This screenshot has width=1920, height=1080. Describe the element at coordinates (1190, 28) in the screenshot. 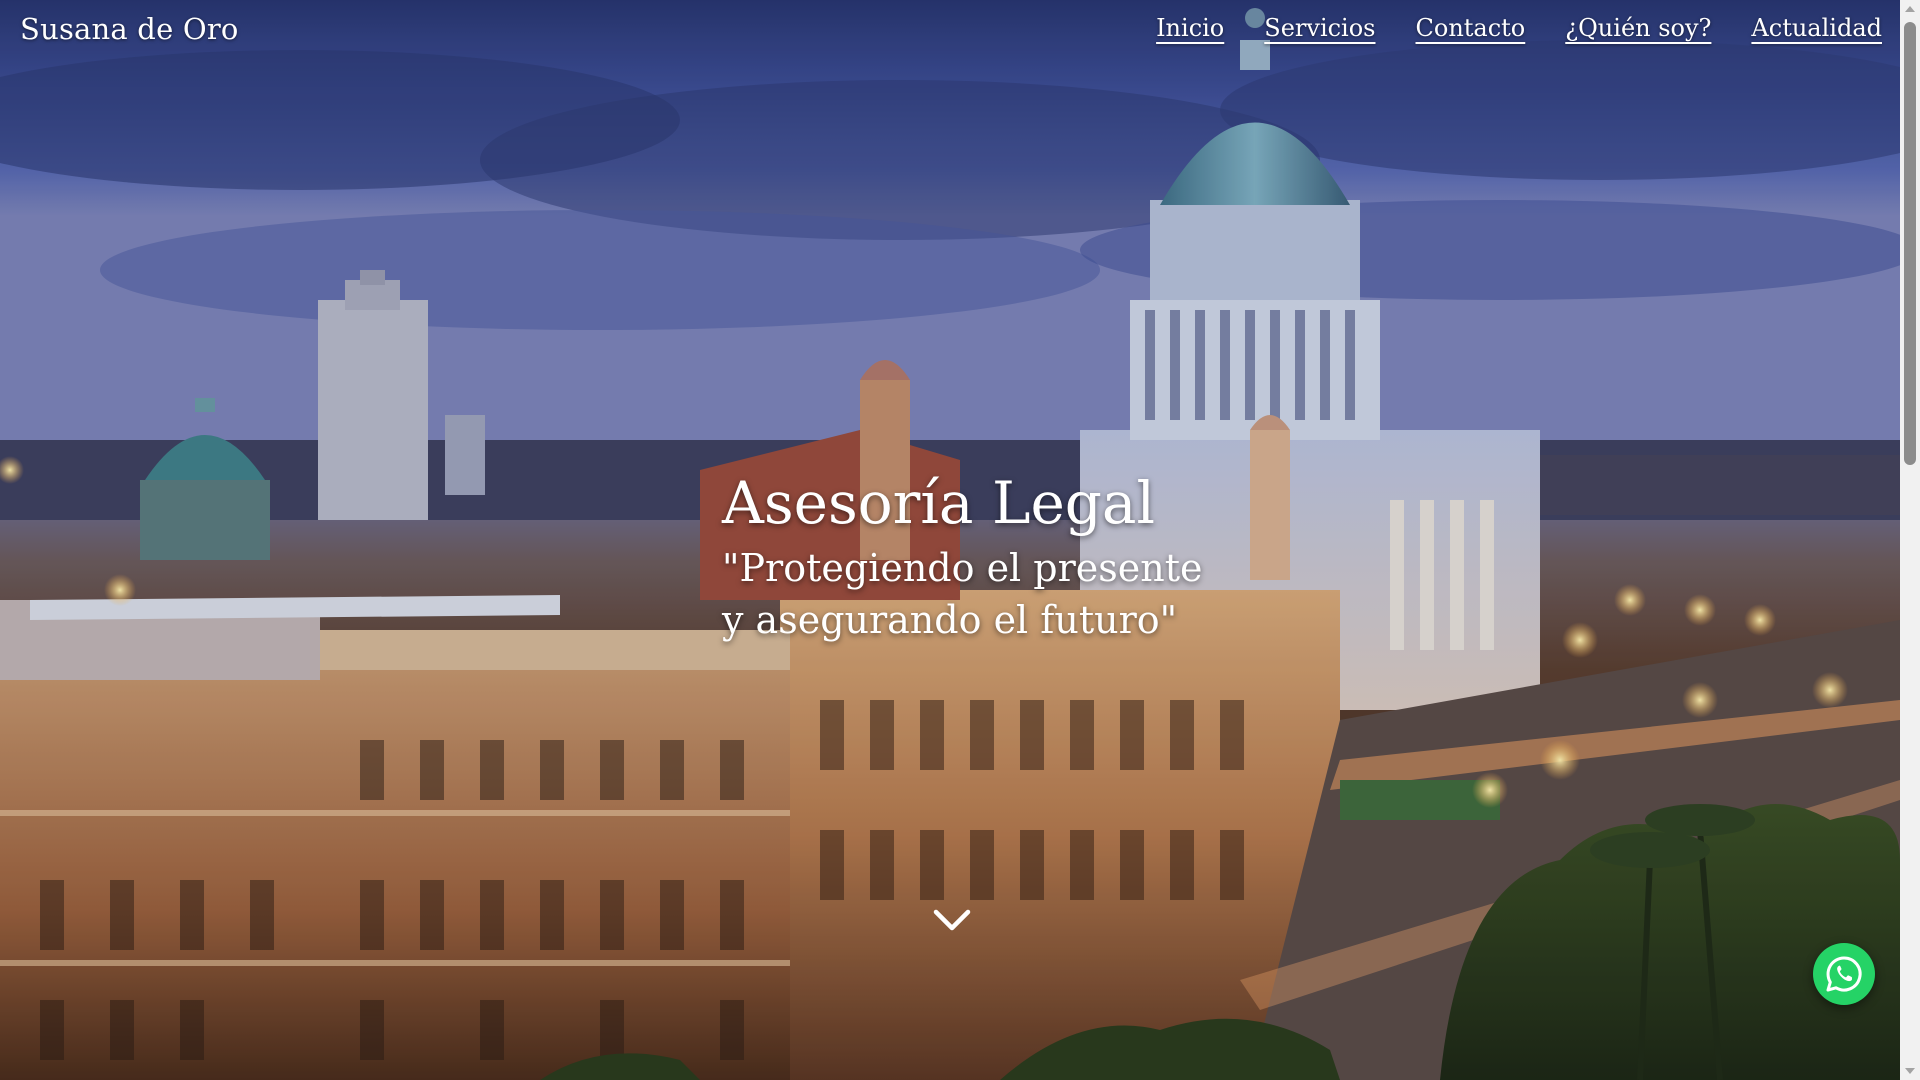

I see `nav-link-inicio: Inicio` at that location.